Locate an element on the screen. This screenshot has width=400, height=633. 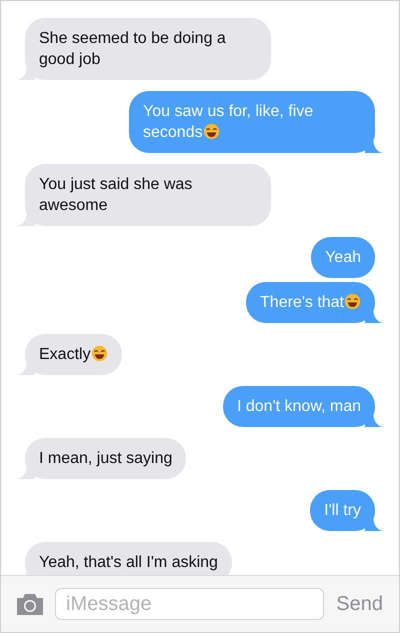
message-bubble: You just said she was awesome is located at coordinates (148, 195).